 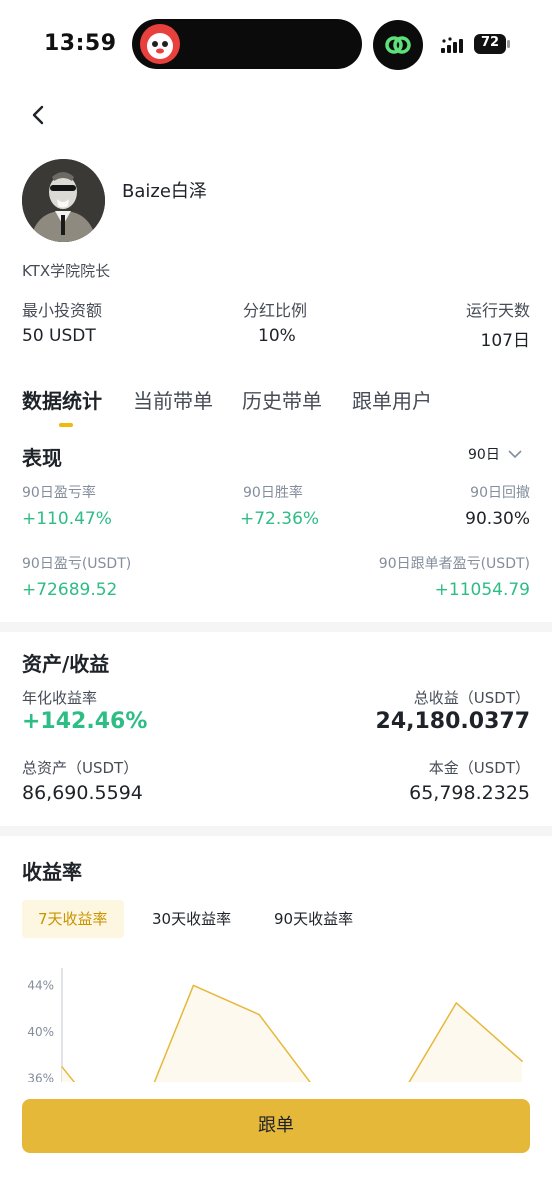 I want to click on running-days-label: 运行天数, so click(x=497, y=310).